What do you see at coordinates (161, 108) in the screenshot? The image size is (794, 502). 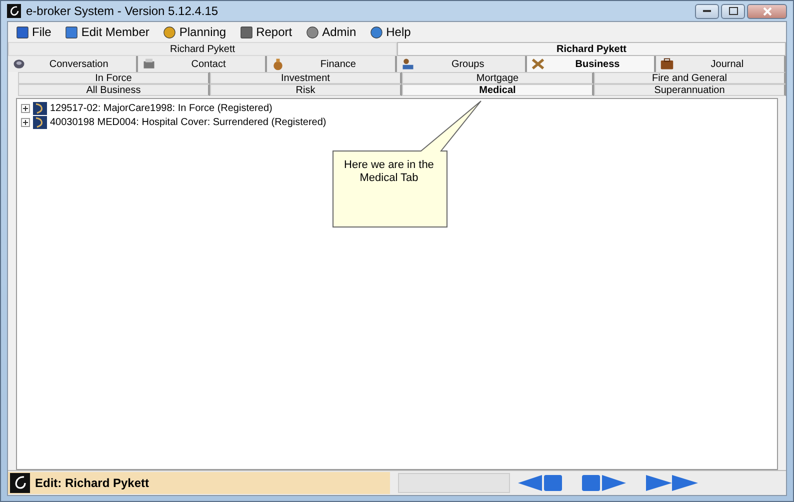 I see `tree-item: 129517-02: MajorCare1998: In Force (Registered)` at bounding box center [161, 108].